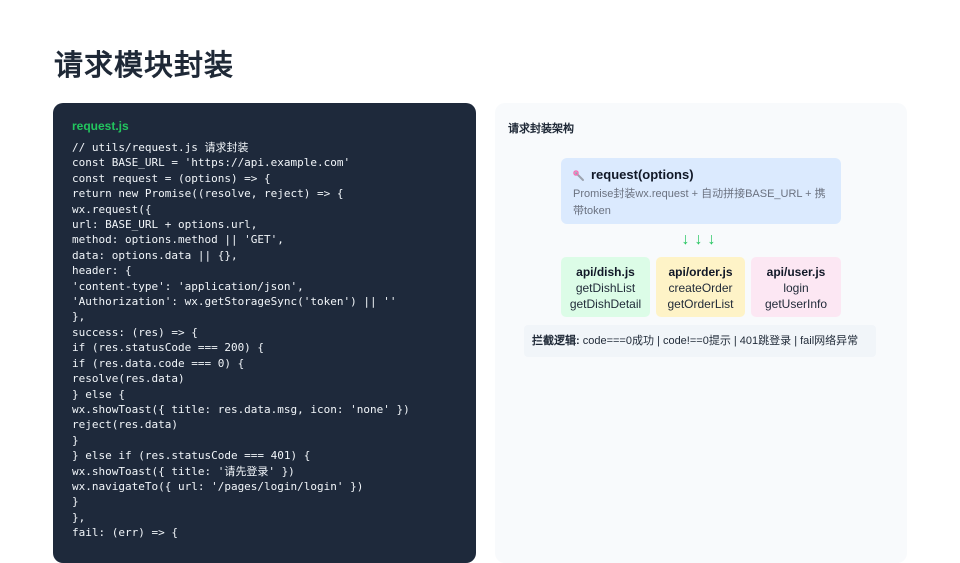 The height and width of the screenshot is (563, 960). What do you see at coordinates (605, 304) in the screenshot?
I see `api-function: getDishDetail` at bounding box center [605, 304].